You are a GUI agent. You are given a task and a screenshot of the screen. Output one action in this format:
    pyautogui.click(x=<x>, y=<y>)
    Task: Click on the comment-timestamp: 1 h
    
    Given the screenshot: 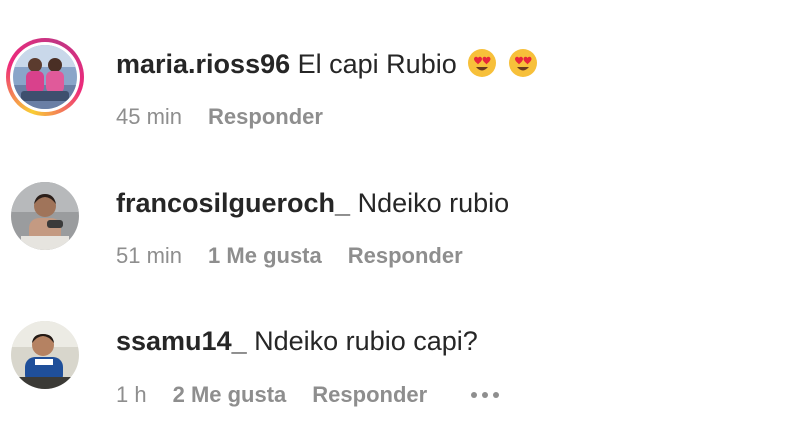 What is the action you would take?
    pyautogui.click(x=131, y=394)
    